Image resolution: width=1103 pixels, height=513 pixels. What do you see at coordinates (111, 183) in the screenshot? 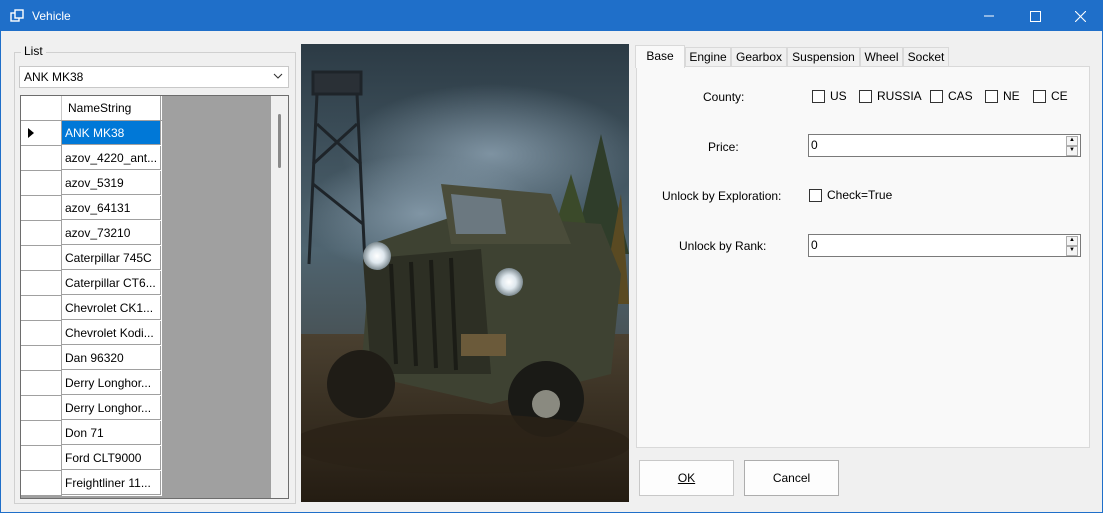
I see `name-cell: azov_5319` at bounding box center [111, 183].